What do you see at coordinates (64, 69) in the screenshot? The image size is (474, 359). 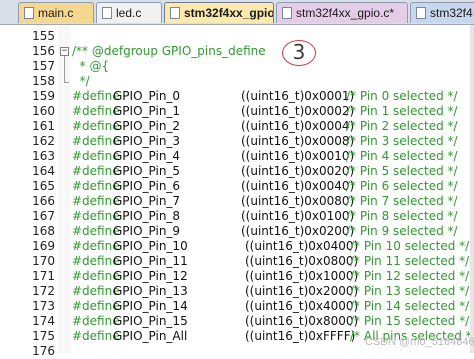 I see `fold-guide-line` at bounding box center [64, 69].